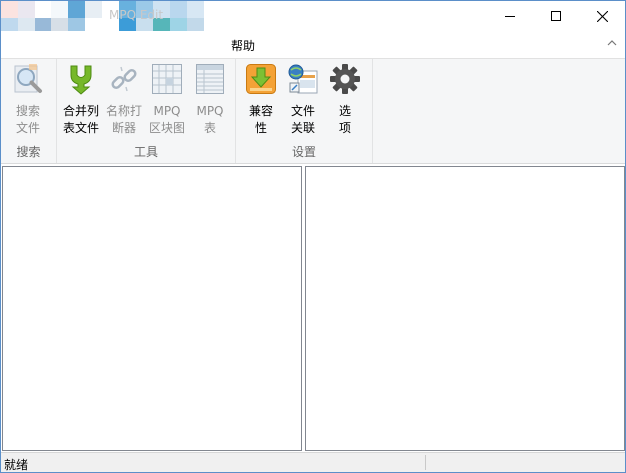 This screenshot has width=626, height=473. What do you see at coordinates (27, 119) in the screenshot?
I see `search-files-label: 搜索 文件` at bounding box center [27, 119].